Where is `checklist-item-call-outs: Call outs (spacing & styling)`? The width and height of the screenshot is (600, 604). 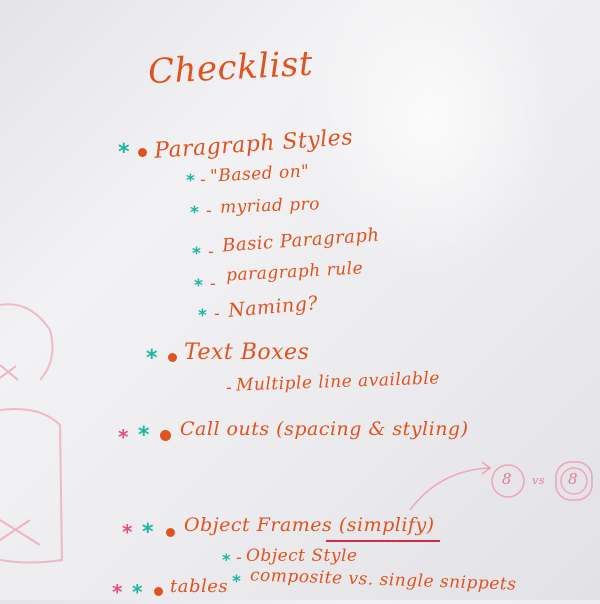
checklist-item-call-outs: Call outs (spacing & styling) is located at coordinates (324, 429).